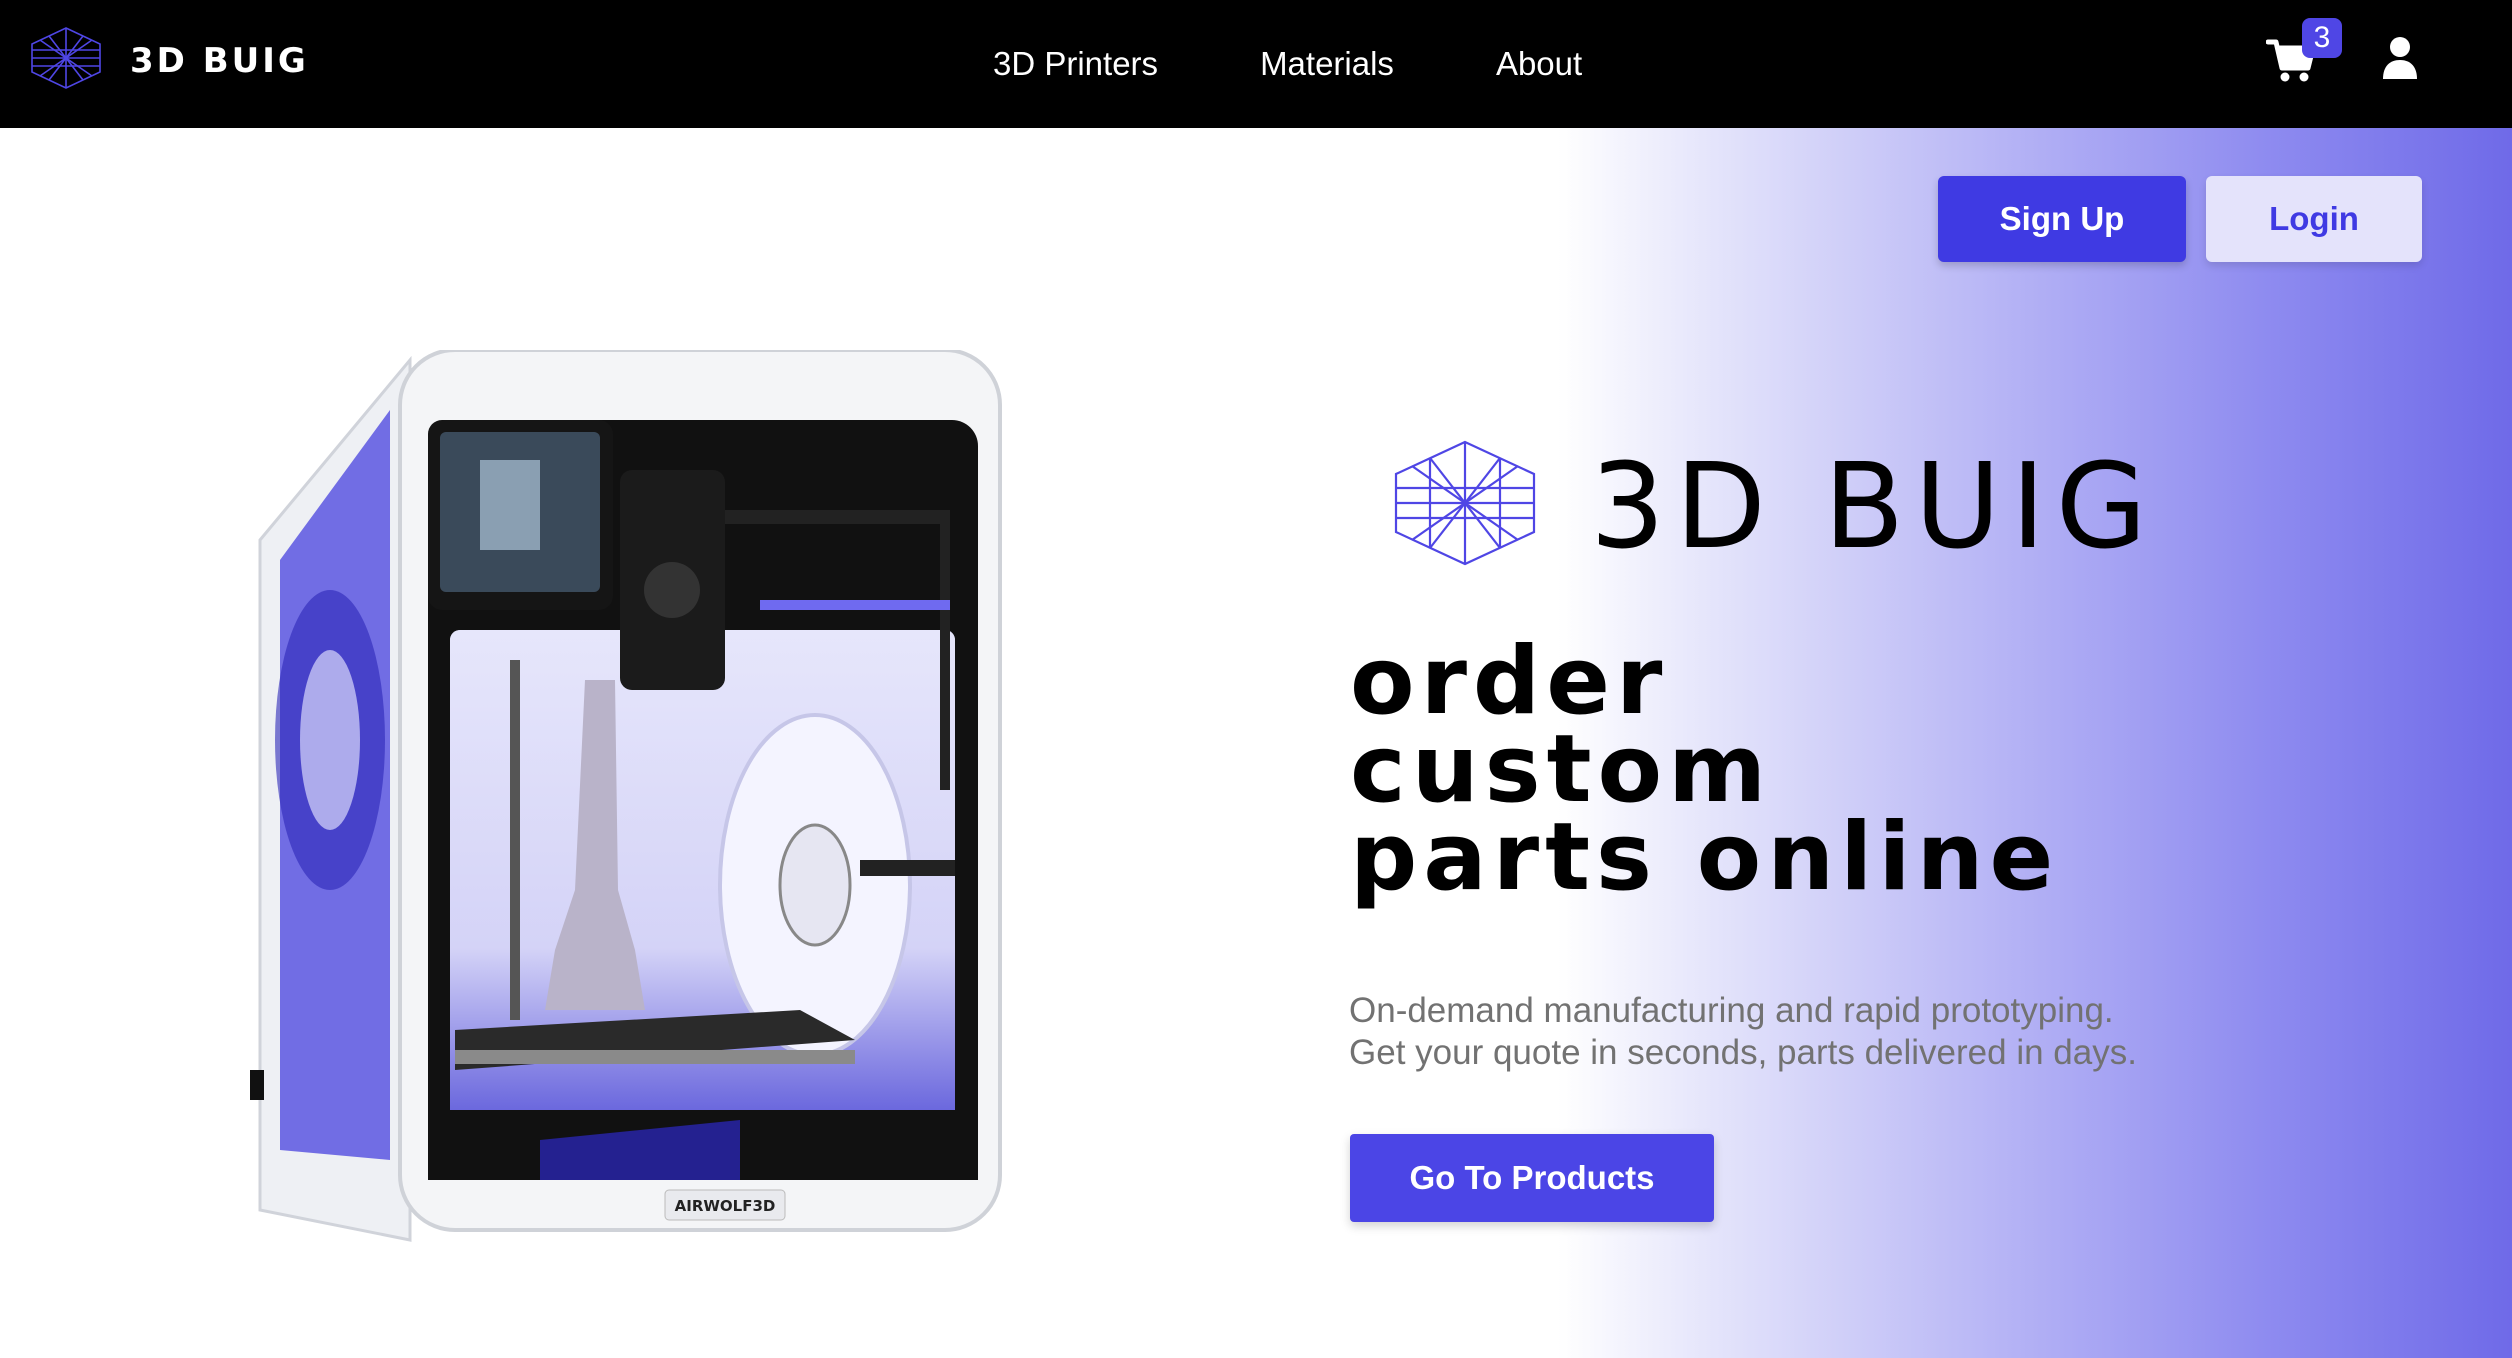 This screenshot has width=2512, height=1358. What do you see at coordinates (1539, 64) in the screenshot?
I see `nav-link-about: About` at bounding box center [1539, 64].